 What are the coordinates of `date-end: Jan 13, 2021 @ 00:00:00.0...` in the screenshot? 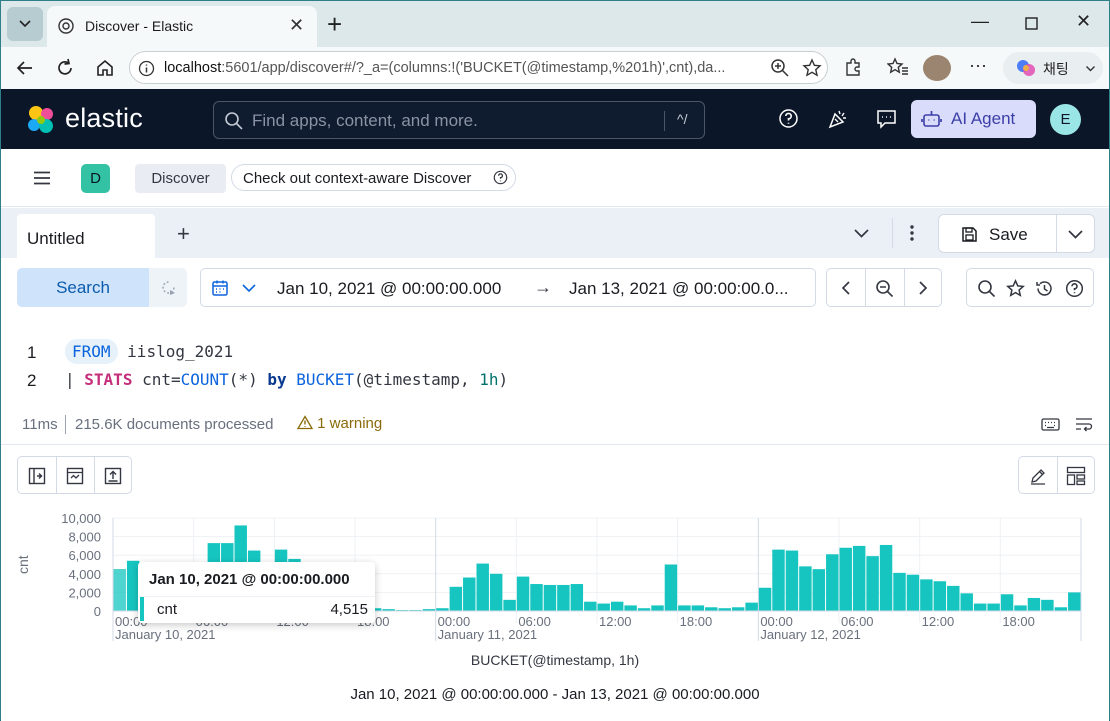 It's located at (686, 289).